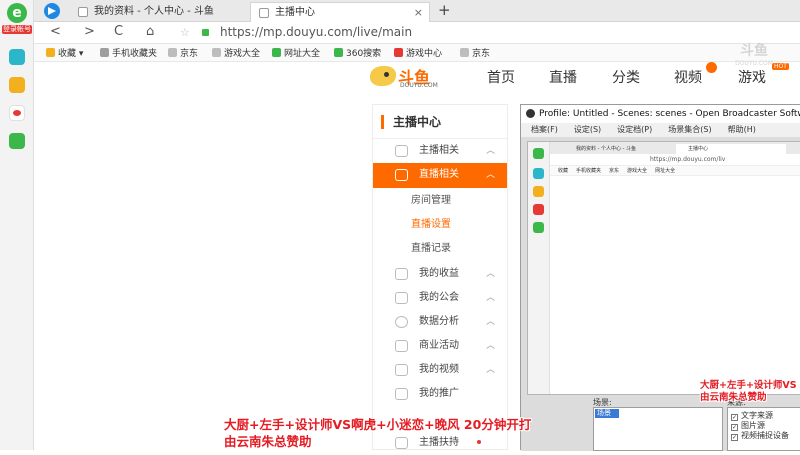  Describe the element at coordinates (742, 129) in the screenshot. I see `obs-menu-help: 帮助(H)` at that location.